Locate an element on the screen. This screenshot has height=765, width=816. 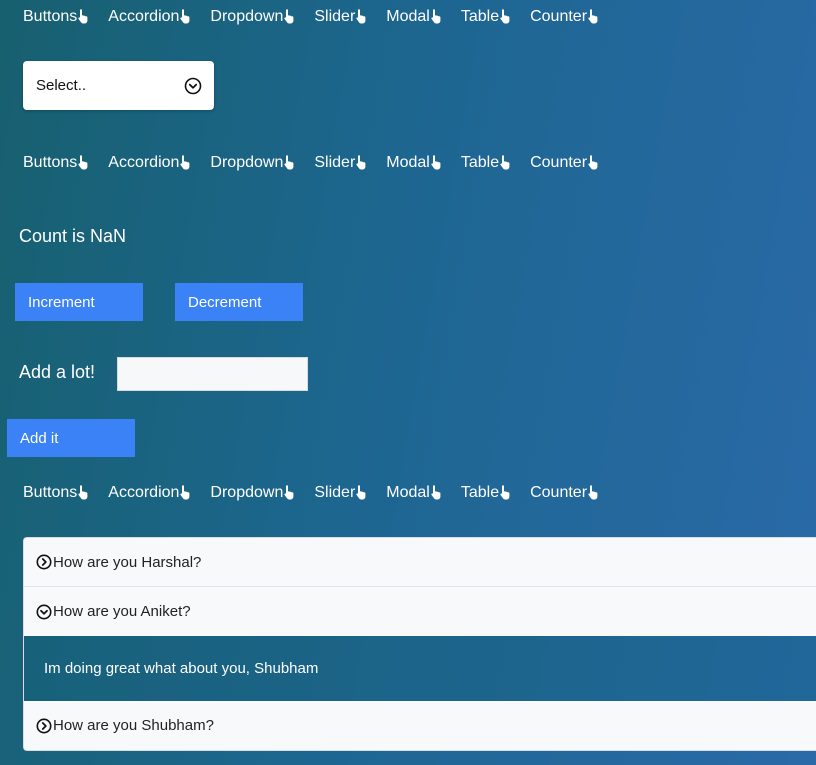
accordion-item-header: How are you Shubham? is located at coordinates (420, 725).